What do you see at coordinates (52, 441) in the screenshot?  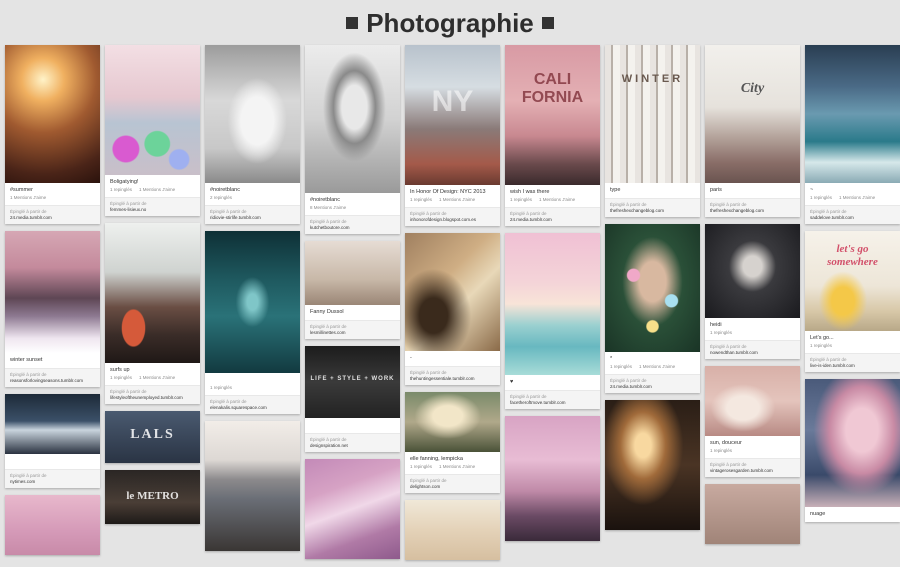 I see `pin-card: Épinglé à partir de nytimes.com` at bounding box center [52, 441].